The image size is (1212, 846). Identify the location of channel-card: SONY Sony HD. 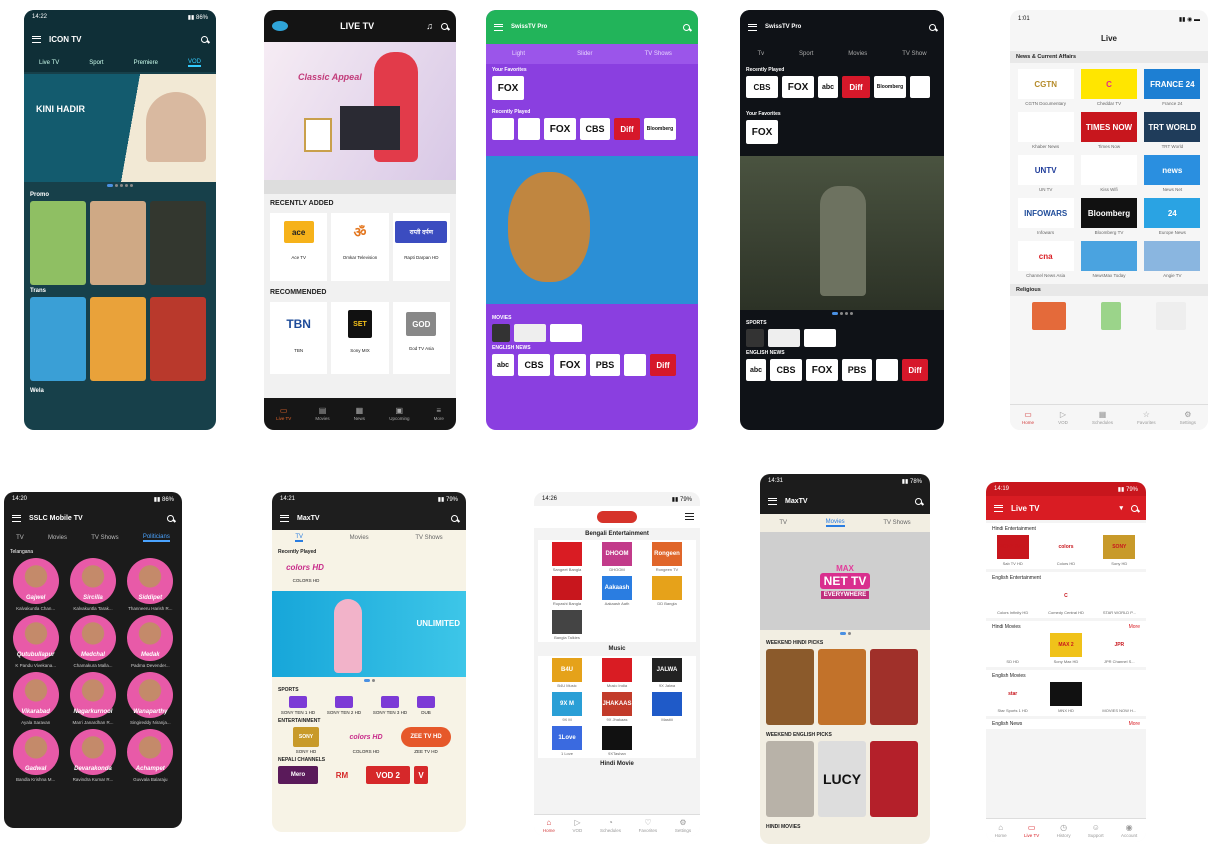
(1119, 550).